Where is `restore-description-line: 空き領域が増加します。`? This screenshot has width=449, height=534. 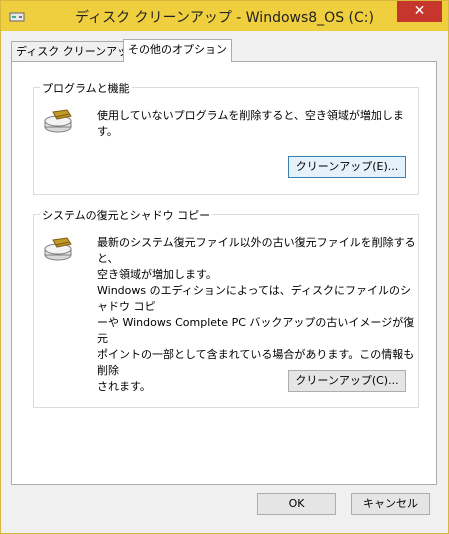
restore-description-line: 空き領域が増加します。 is located at coordinates (157, 274).